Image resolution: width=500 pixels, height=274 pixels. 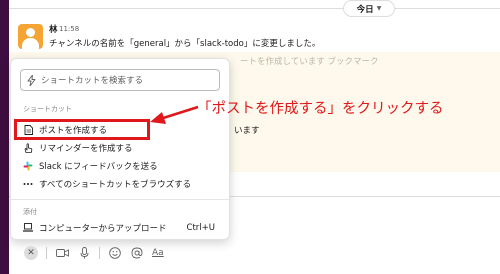 What do you see at coordinates (94, 253) in the screenshot?
I see `composer-toolbar: ✕ Aa` at bounding box center [94, 253].